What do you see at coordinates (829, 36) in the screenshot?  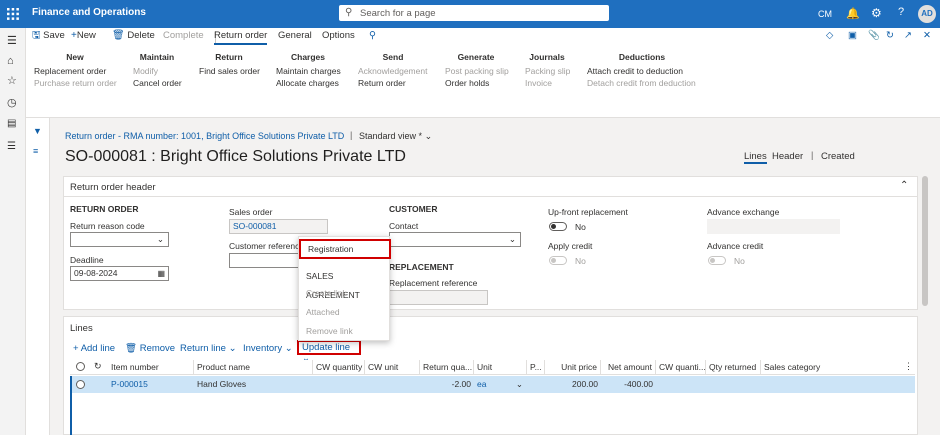 I see `diamond-icon: ◇` at bounding box center [829, 36].